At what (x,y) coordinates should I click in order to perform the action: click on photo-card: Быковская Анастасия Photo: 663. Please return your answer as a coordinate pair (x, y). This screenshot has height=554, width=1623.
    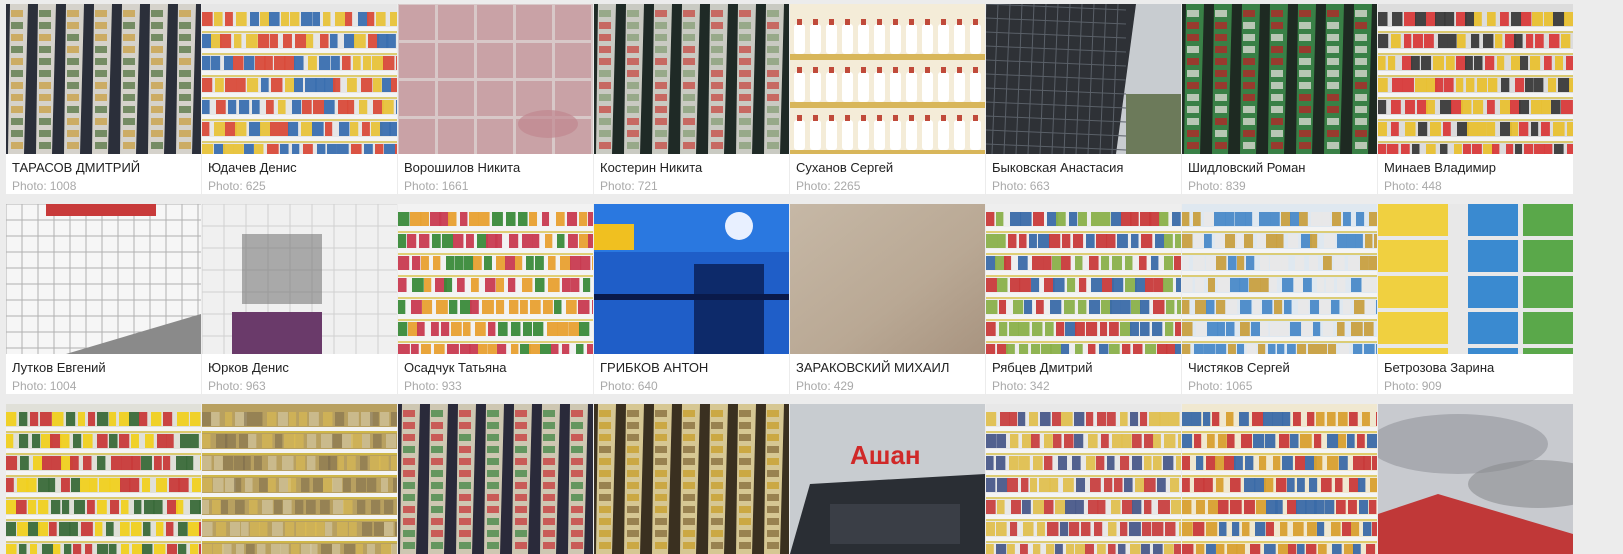
    Looking at the image, I should click on (1083, 99).